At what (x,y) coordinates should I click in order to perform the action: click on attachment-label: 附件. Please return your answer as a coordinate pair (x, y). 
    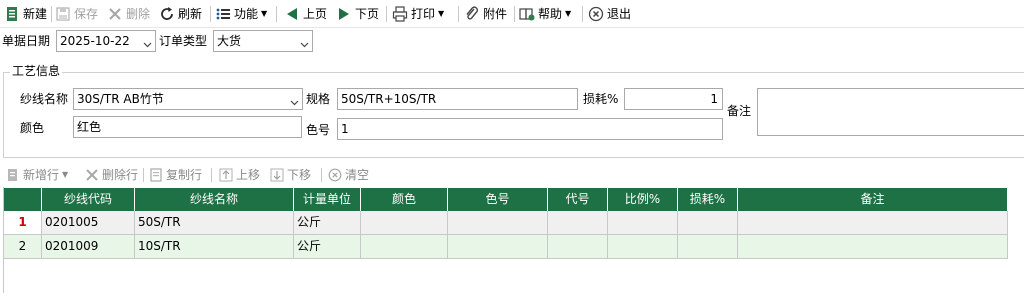
    Looking at the image, I should click on (495, 14).